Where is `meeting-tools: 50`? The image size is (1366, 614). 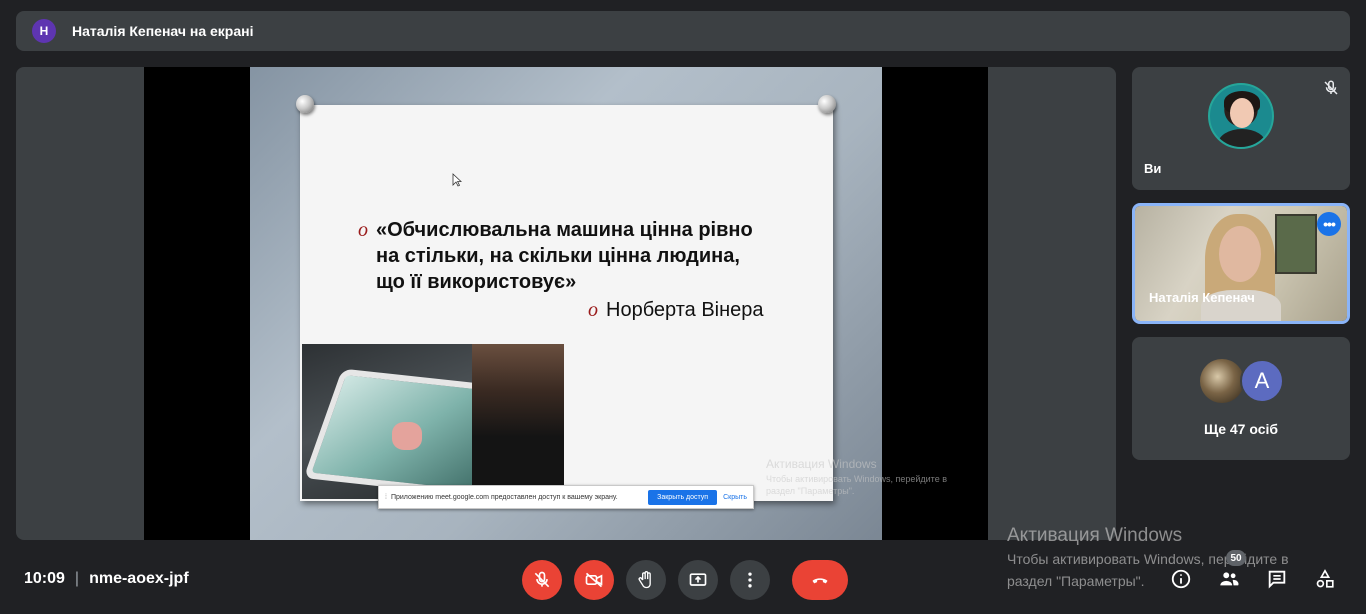 meeting-tools: 50 is located at coordinates (1264, 571).